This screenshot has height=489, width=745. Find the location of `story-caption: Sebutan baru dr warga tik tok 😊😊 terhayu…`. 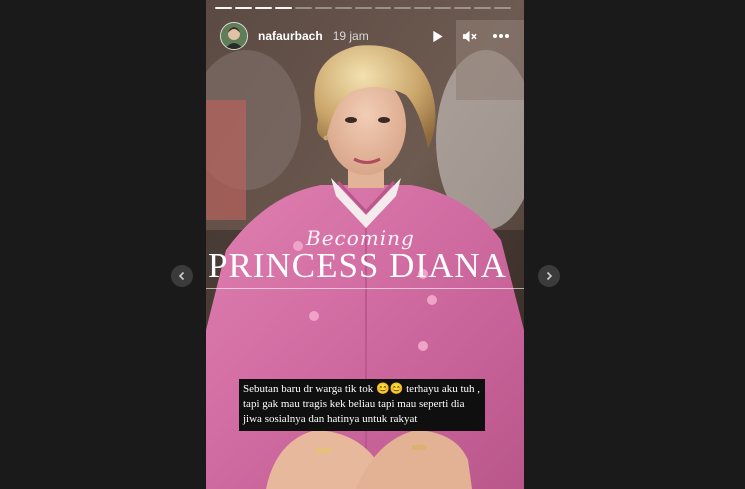

story-caption: Sebutan baru dr warga tik tok 😊😊 terhayu… is located at coordinates (362, 405).